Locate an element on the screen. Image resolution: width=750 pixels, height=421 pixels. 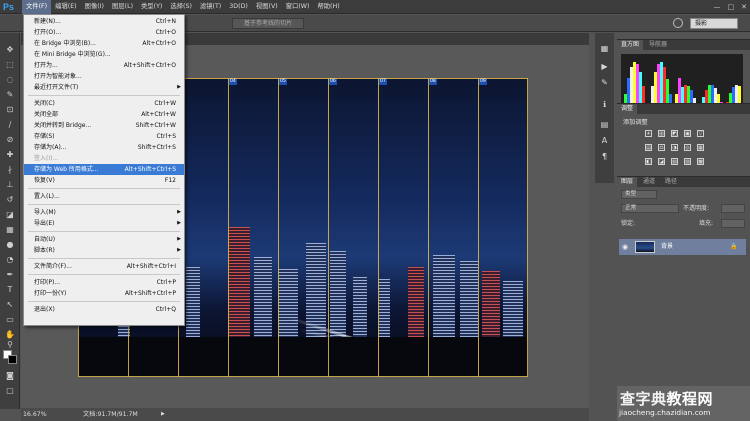
adjustment-icon: ◎ is located at coordinates (687, 147).